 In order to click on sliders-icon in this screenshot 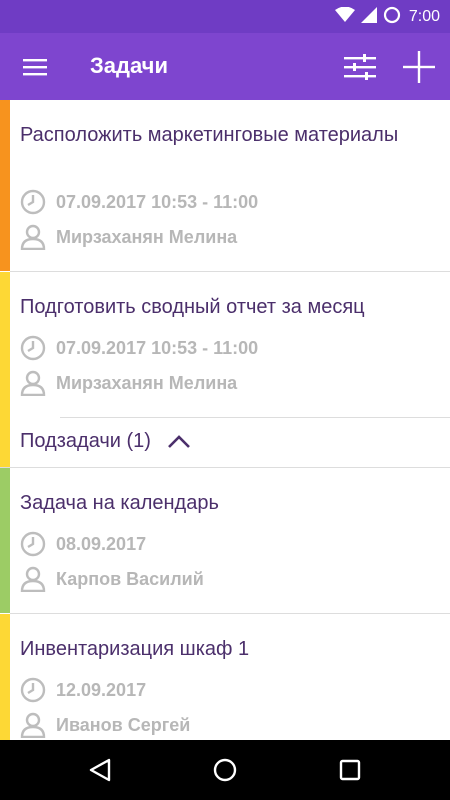, I will do `click(360, 67)`.